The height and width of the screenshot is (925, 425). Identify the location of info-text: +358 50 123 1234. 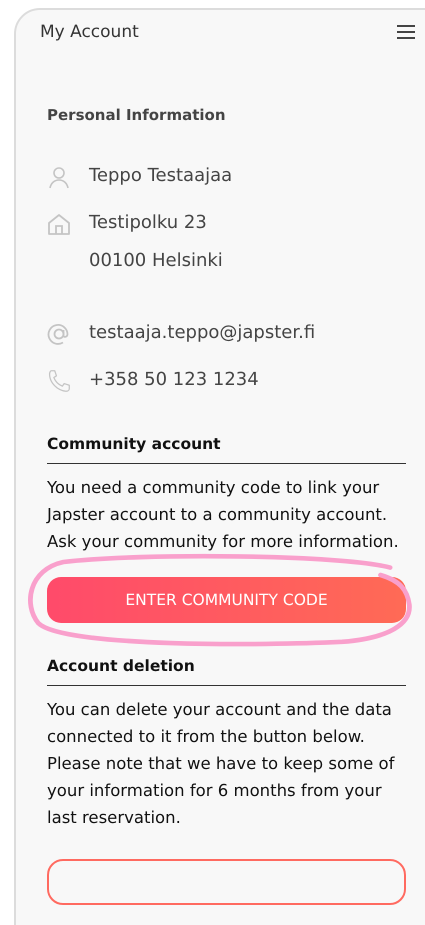
(174, 380).